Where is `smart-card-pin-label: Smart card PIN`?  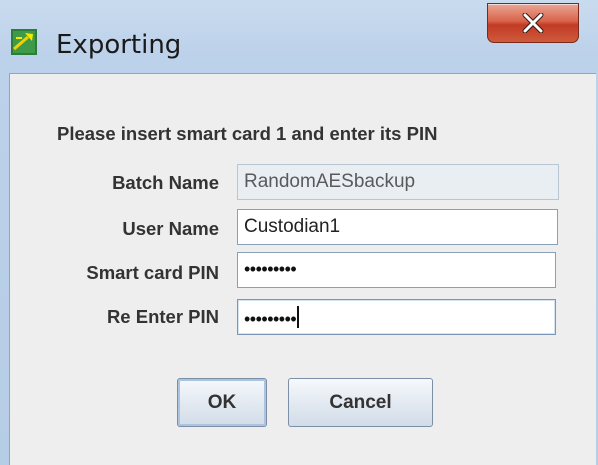 smart-card-pin-label: Smart card PIN is located at coordinates (152, 272).